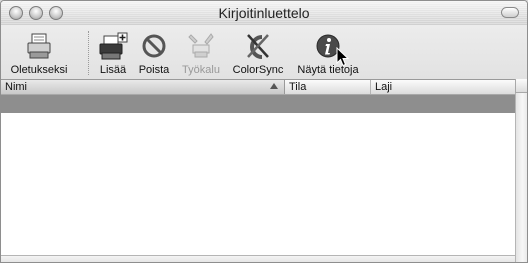  Describe the element at coordinates (201, 45) in the screenshot. I see `utility-tools-icon` at that location.